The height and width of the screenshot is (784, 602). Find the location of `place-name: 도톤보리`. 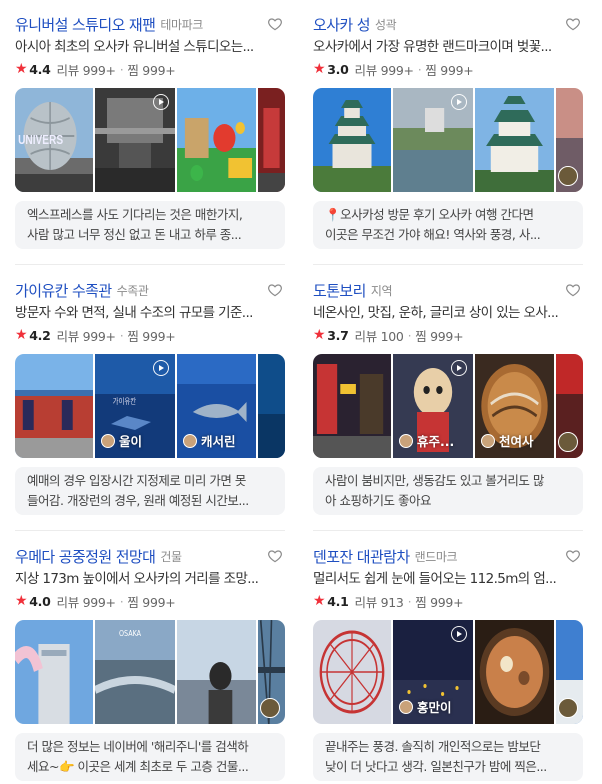

place-name: 도톤보리 is located at coordinates (339, 290).